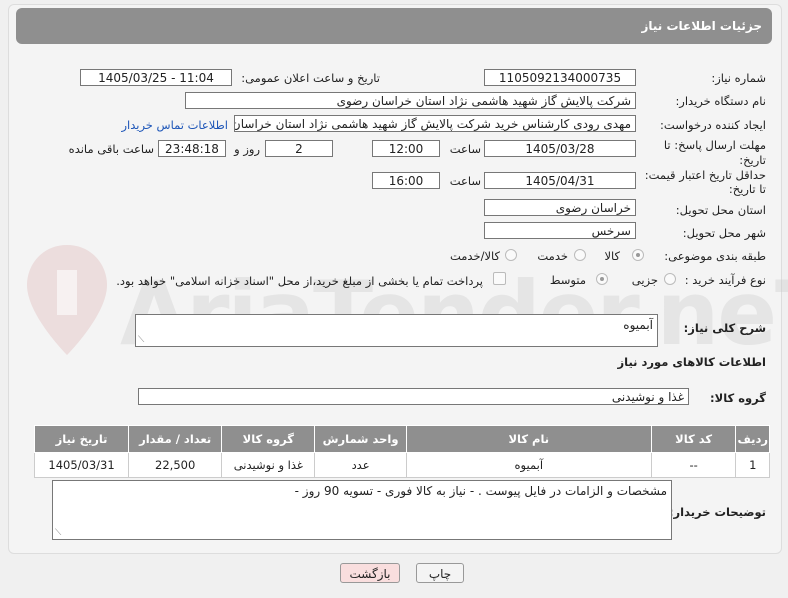  What do you see at coordinates (720, 210) in the screenshot?
I see `province-label: استان محل تحویل:` at bounding box center [720, 210].